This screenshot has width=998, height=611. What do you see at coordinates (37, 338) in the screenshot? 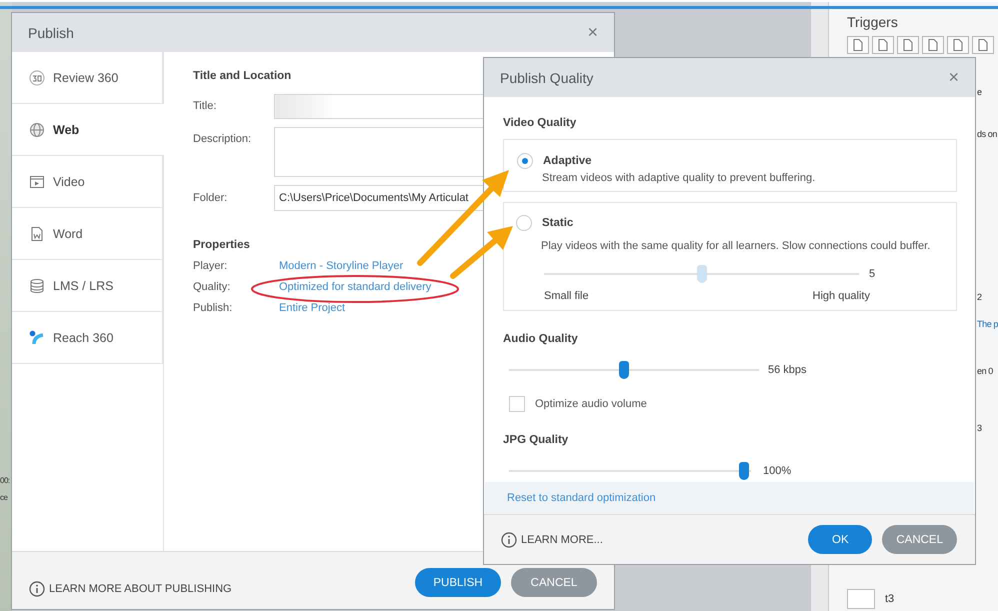
I see `reach-logo-icon` at bounding box center [37, 338].